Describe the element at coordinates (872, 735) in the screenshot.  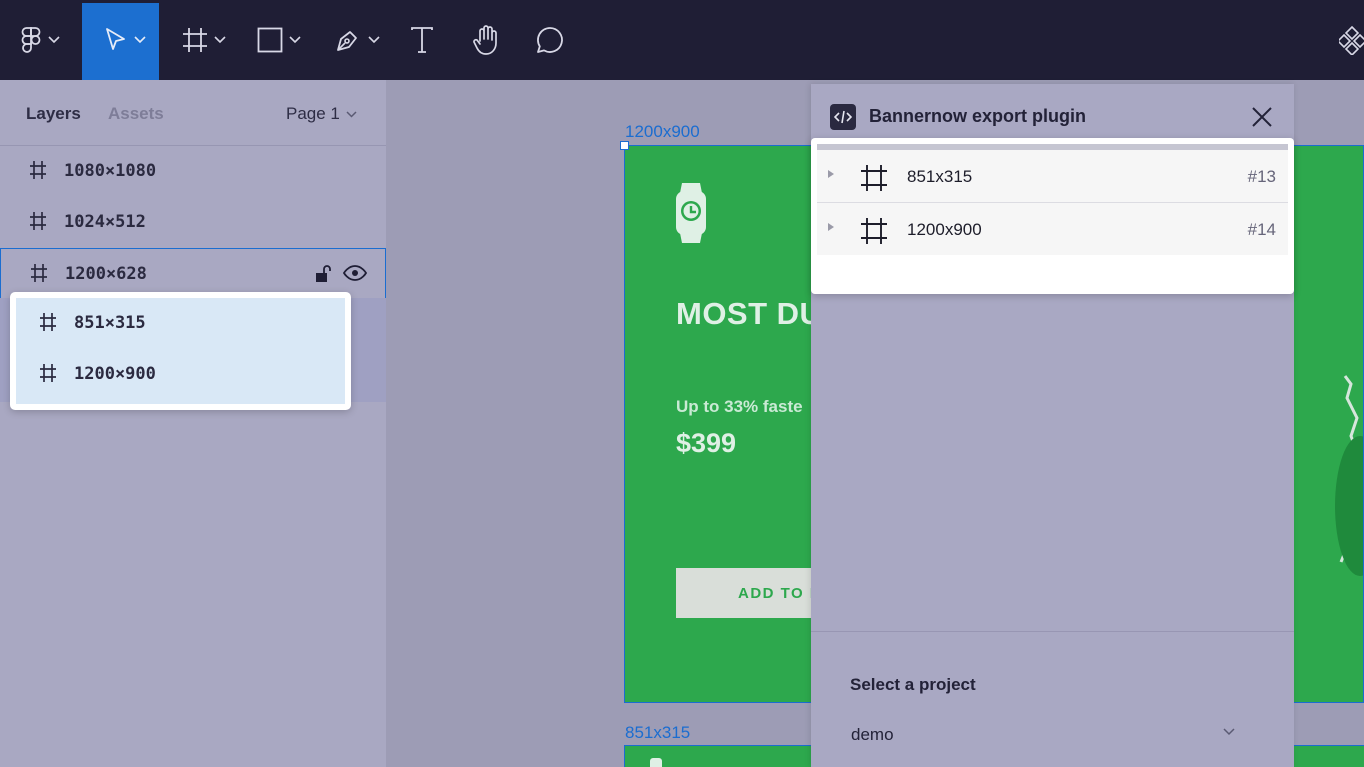
I see `project-select: demo` at that location.